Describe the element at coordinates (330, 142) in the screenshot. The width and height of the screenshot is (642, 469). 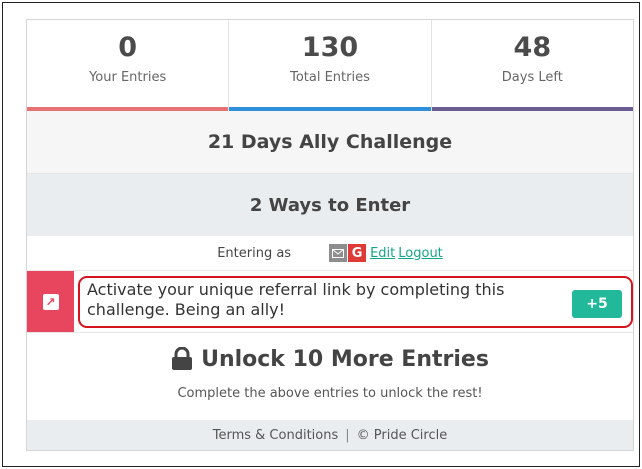
I see `challenge-title: 21 Days Ally Challenge` at that location.